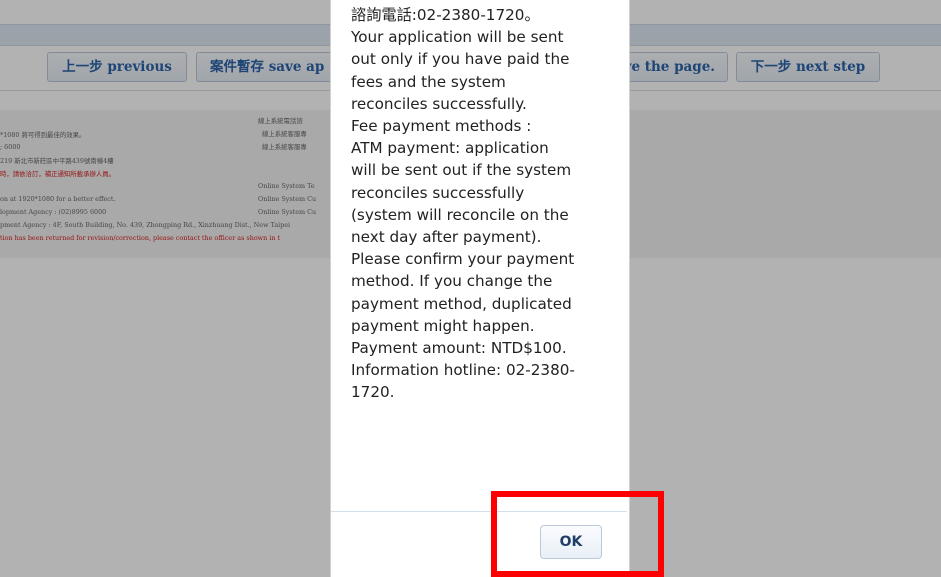 Image resolution: width=941 pixels, height=577 pixels. Describe the element at coordinates (373, 392) in the screenshot. I see `dialog-message-line: 1720.` at that location.